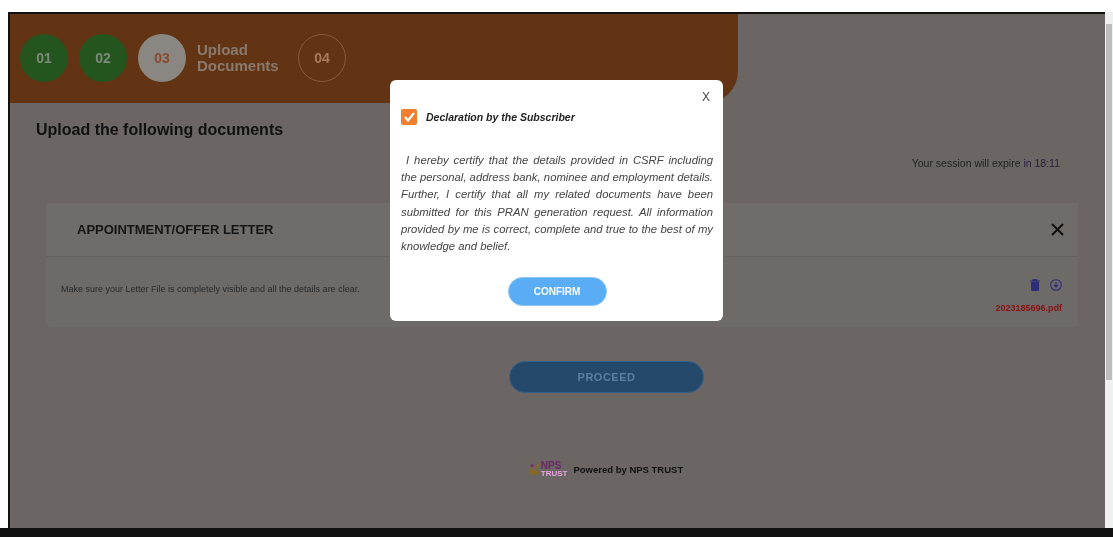 Image resolution: width=1113 pixels, height=537 pixels. Describe the element at coordinates (557, 292) in the screenshot. I see `confirm-button: CONFIRM` at that location.